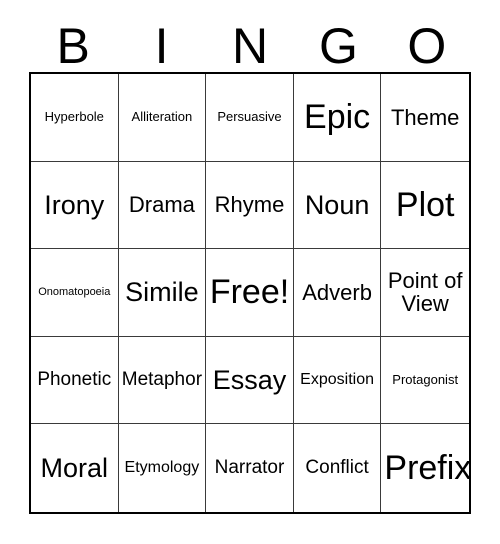  I want to click on bingo-cell-label: Onomatopoeia, so click(74, 291).